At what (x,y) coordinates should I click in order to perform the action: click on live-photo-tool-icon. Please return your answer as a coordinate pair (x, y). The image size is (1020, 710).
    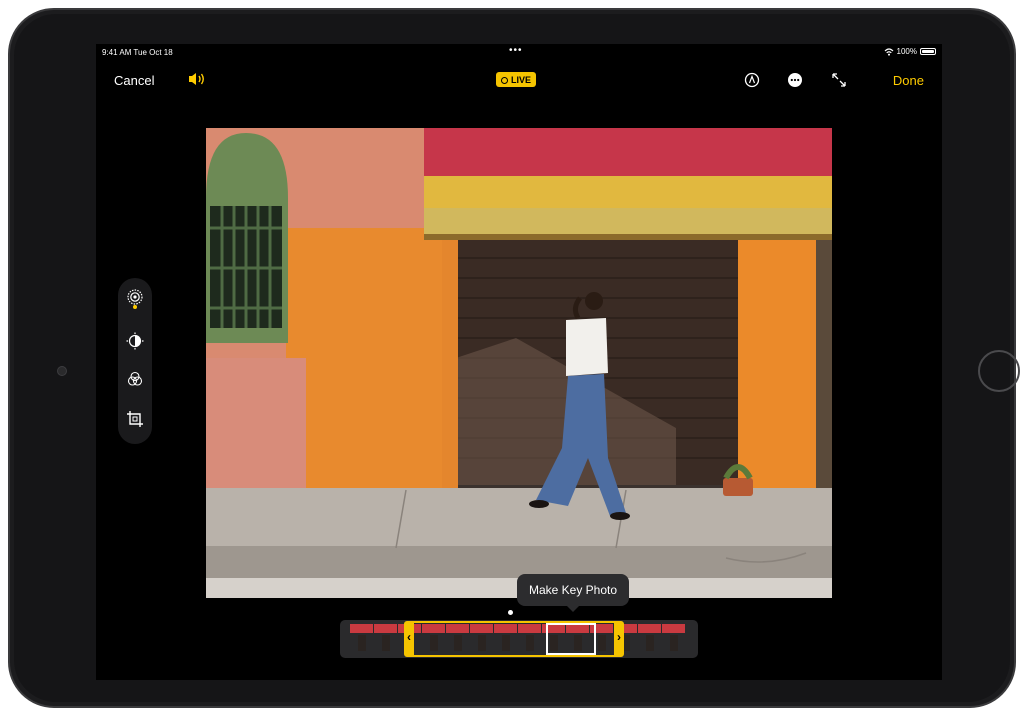
    Looking at the image, I should click on (135, 297).